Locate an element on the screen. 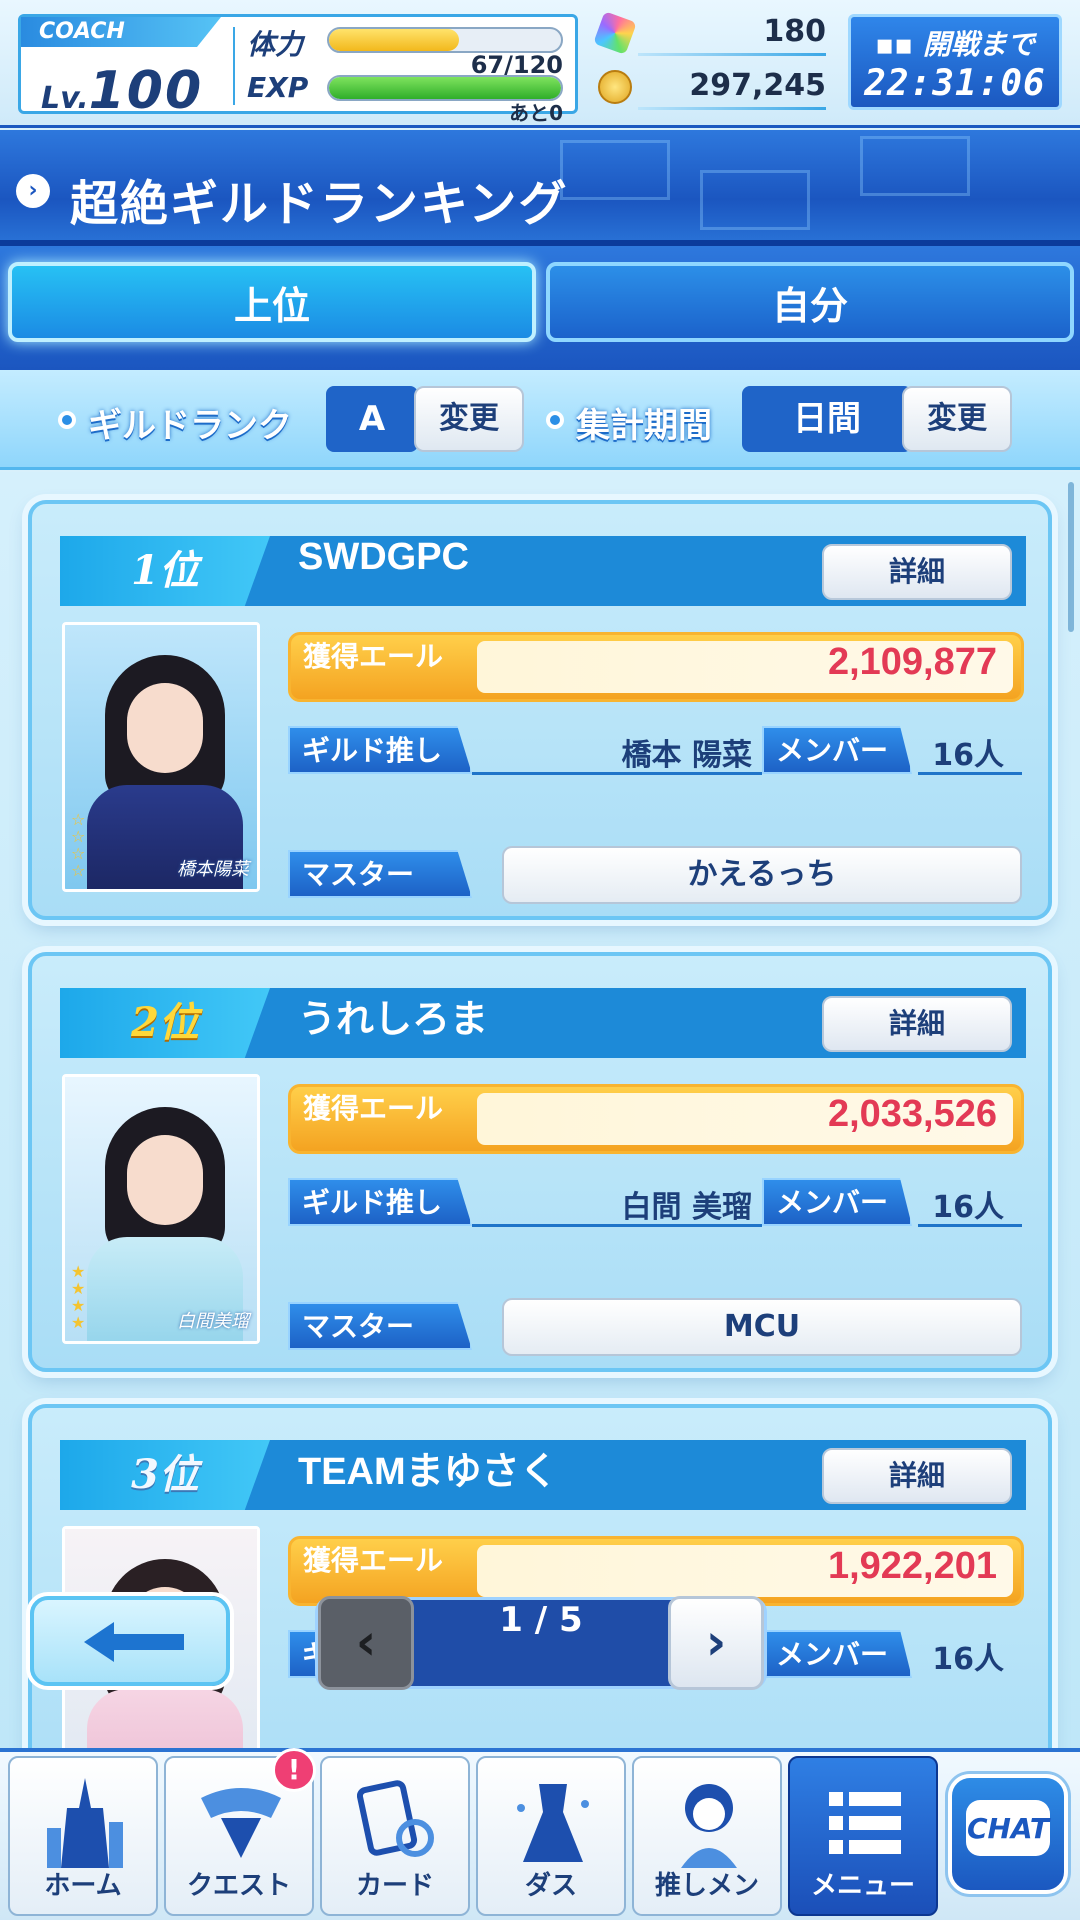 The height and width of the screenshot is (1920, 1080). battle-timer-button: ▪▪ 開戦まで 22:31:06 is located at coordinates (955, 62).